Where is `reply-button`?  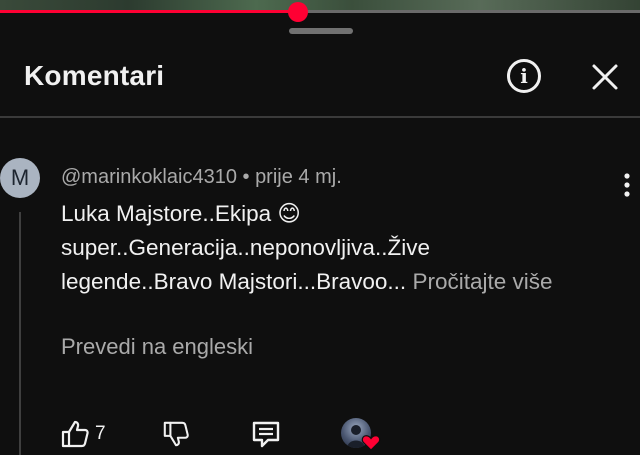
reply-button is located at coordinates (266, 434).